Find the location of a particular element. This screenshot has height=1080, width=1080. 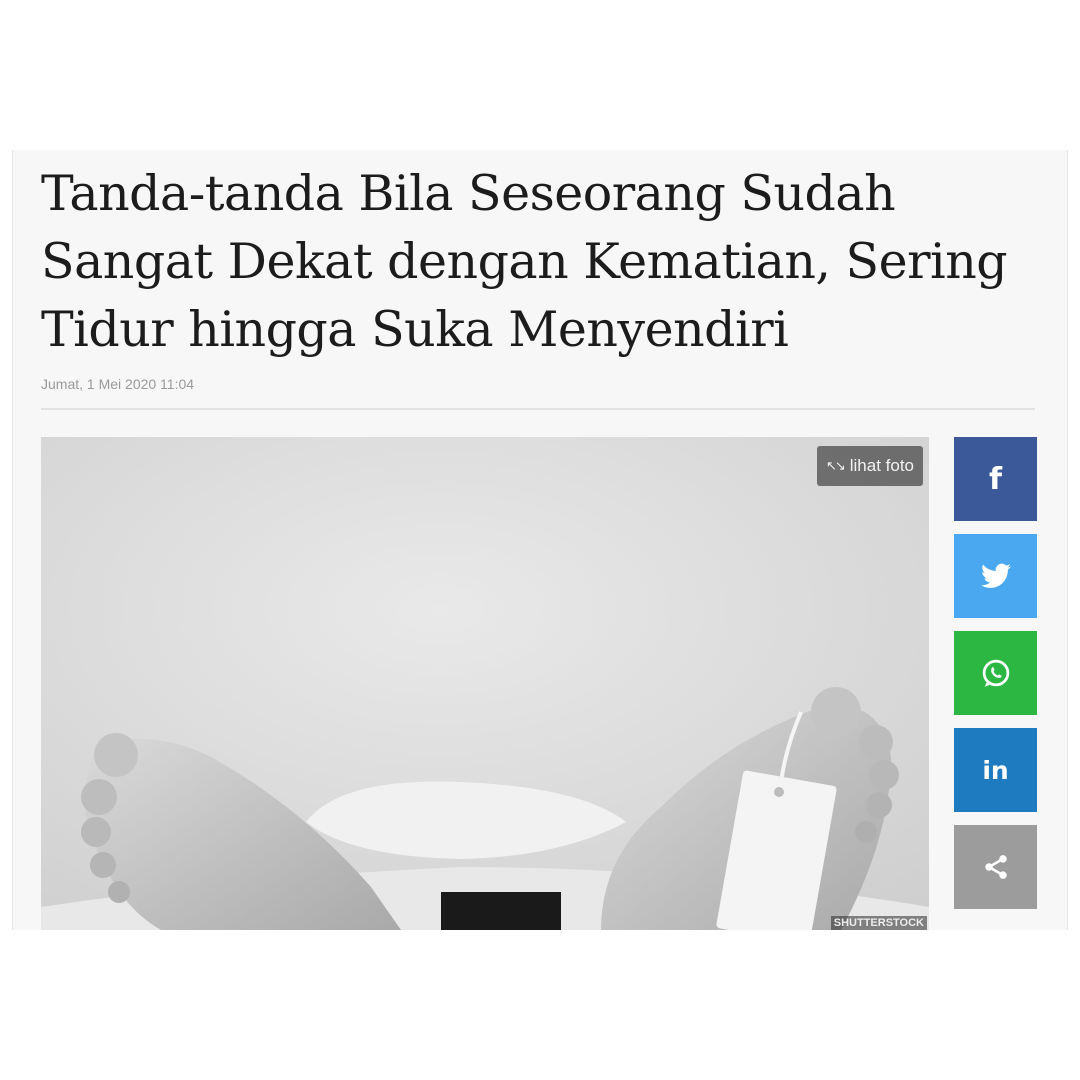

title-line-2: Sangat Dekat dengan Kematian, Sering is located at coordinates (524, 261).